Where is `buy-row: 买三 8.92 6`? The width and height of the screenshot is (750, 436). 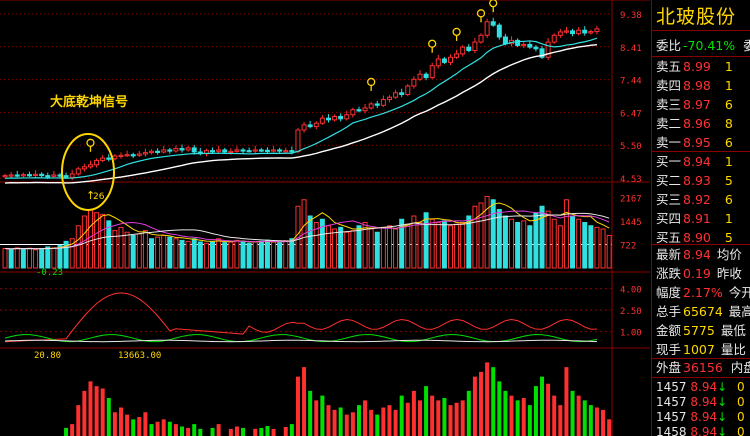
buy-row: 买三 8.92 6 is located at coordinates (694, 199).